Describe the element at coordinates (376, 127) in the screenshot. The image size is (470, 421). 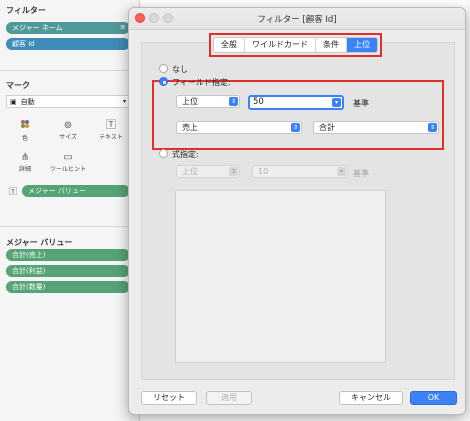
I see `aggregation-select: 合計 ⇕` at that location.